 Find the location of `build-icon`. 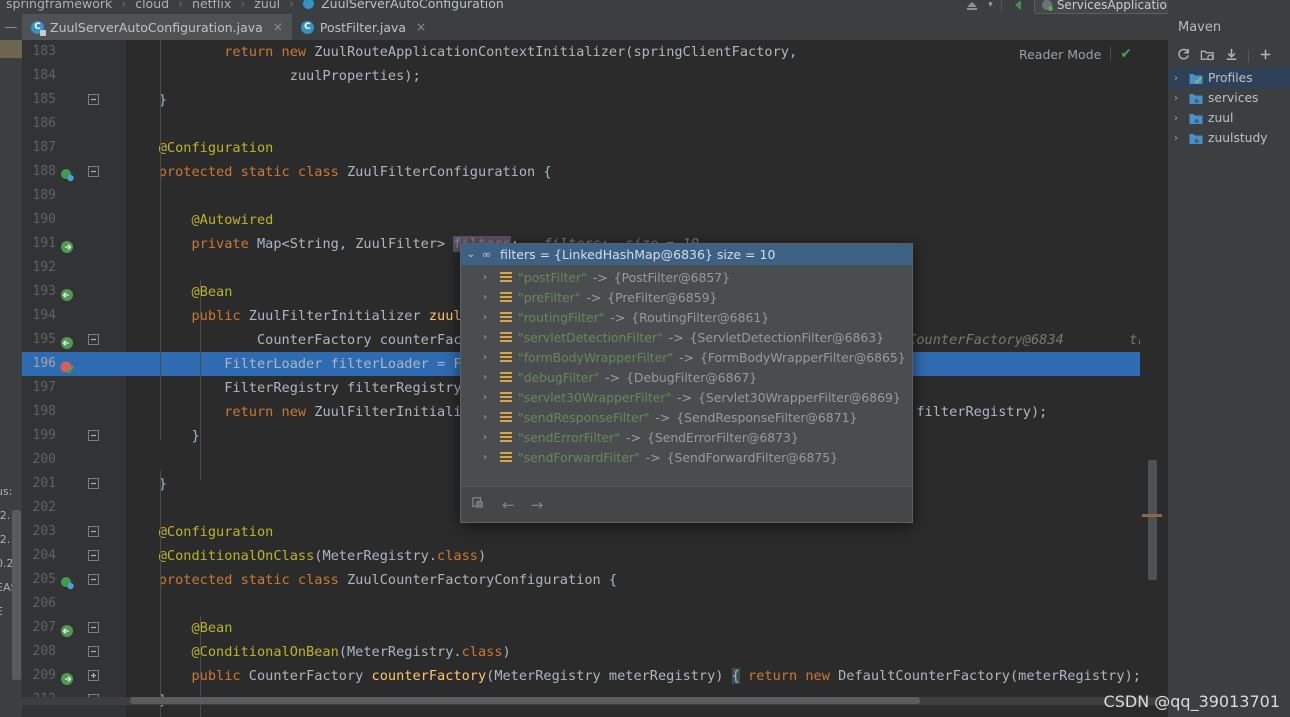

build-icon is located at coordinates (972, 6).